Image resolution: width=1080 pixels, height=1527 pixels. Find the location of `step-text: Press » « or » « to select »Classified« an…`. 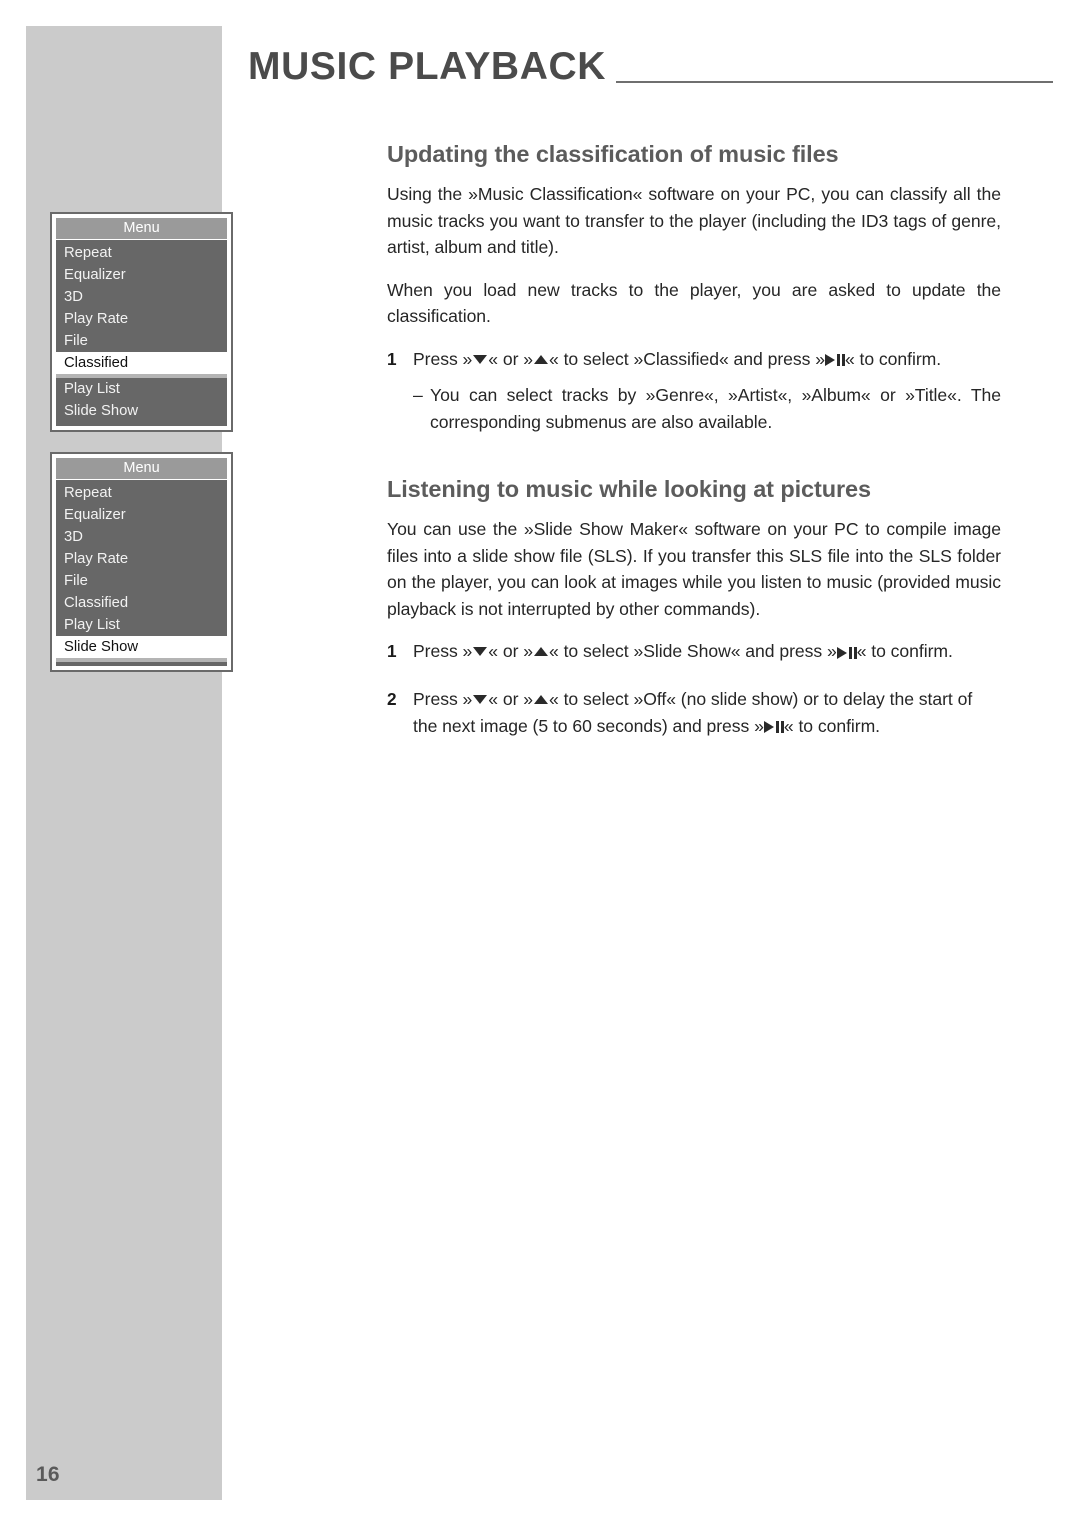

step-text: Press » « or » « to select »Classified« an… is located at coordinates (707, 360).